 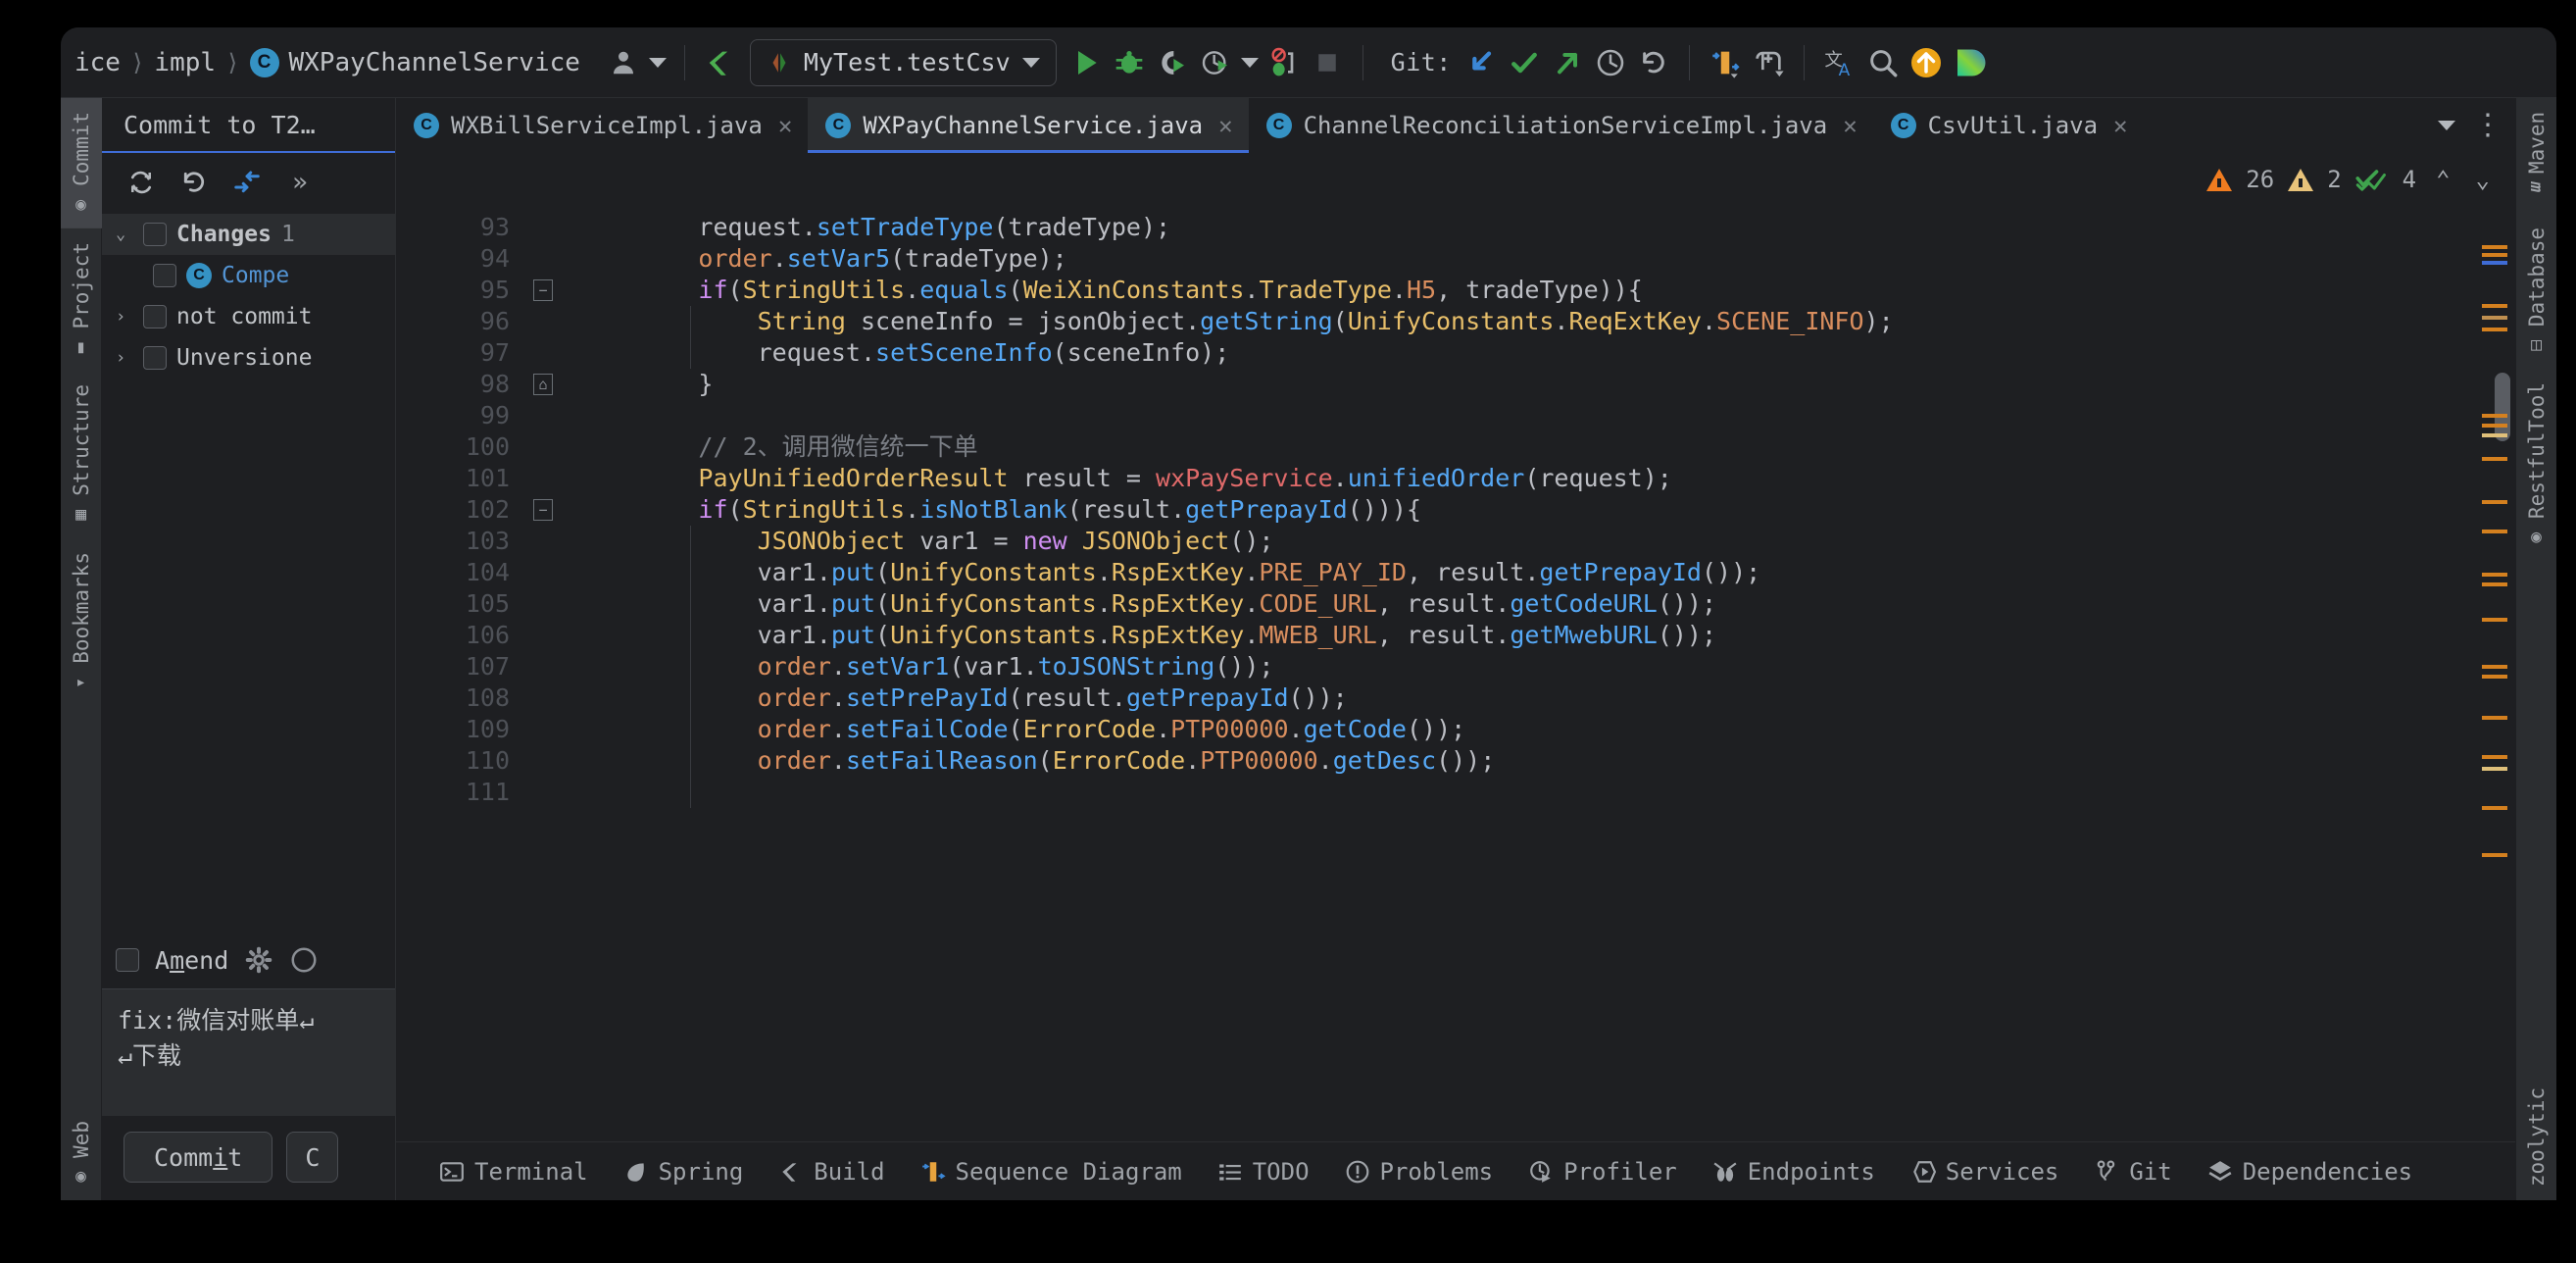 What do you see at coordinates (1455, 179) in the screenshot?
I see `inspection-widget: 26 2 4 ⌃ ⌄` at bounding box center [1455, 179].